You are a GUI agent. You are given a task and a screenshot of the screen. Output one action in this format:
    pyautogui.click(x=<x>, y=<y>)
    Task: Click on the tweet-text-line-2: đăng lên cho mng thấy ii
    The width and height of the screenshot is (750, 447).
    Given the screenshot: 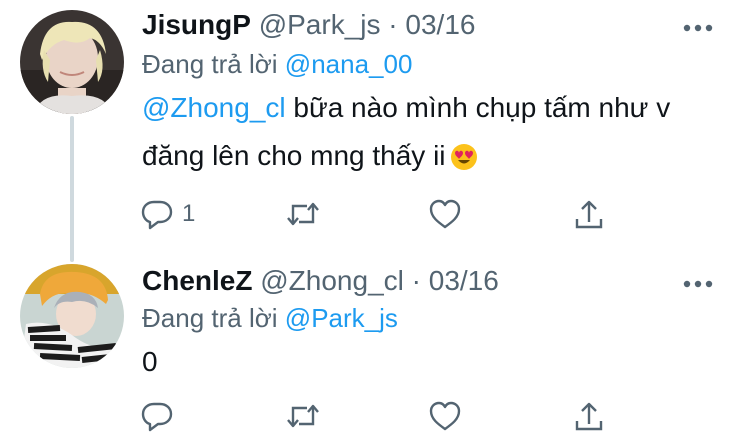 What is the action you would take?
    pyautogui.click(x=432, y=156)
    